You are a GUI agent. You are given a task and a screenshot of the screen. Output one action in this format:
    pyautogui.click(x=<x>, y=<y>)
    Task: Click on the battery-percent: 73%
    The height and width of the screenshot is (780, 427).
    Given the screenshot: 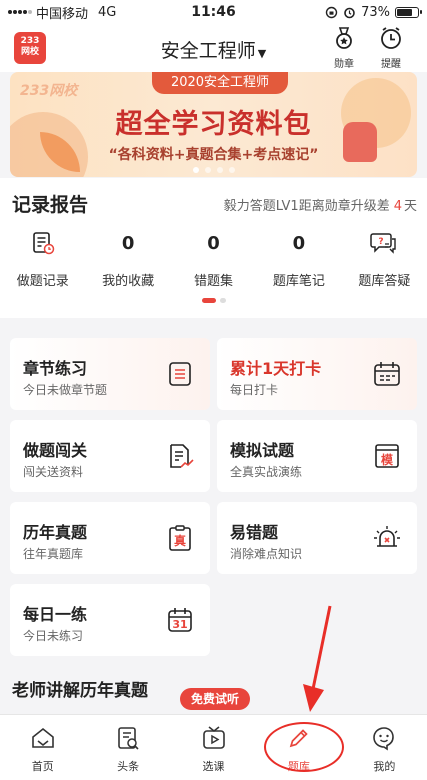 What is the action you would take?
    pyautogui.click(x=375, y=12)
    